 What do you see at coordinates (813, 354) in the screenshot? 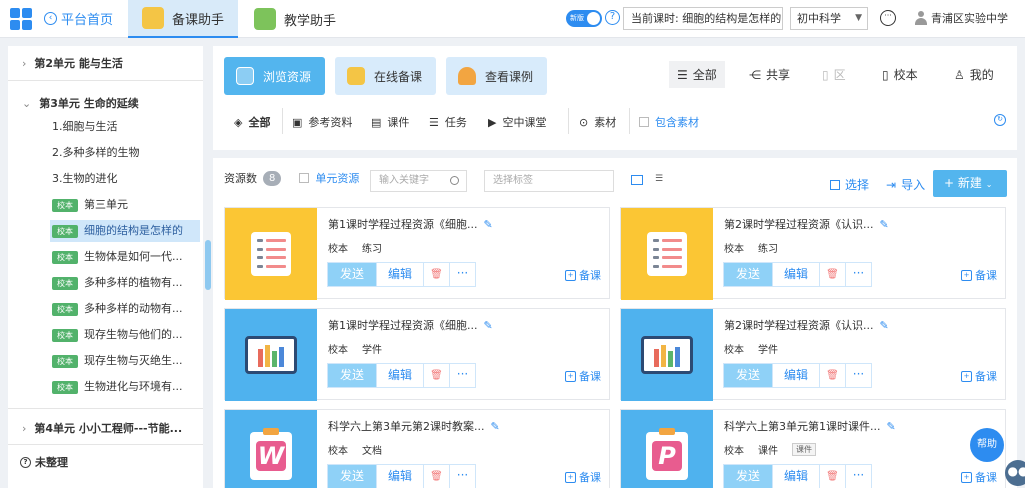
I see `resource-card: 第2课时学程过程资源《认识... ✎ 校本 学件 发送 编辑 🗑 ··· + 备课` at bounding box center [813, 354].